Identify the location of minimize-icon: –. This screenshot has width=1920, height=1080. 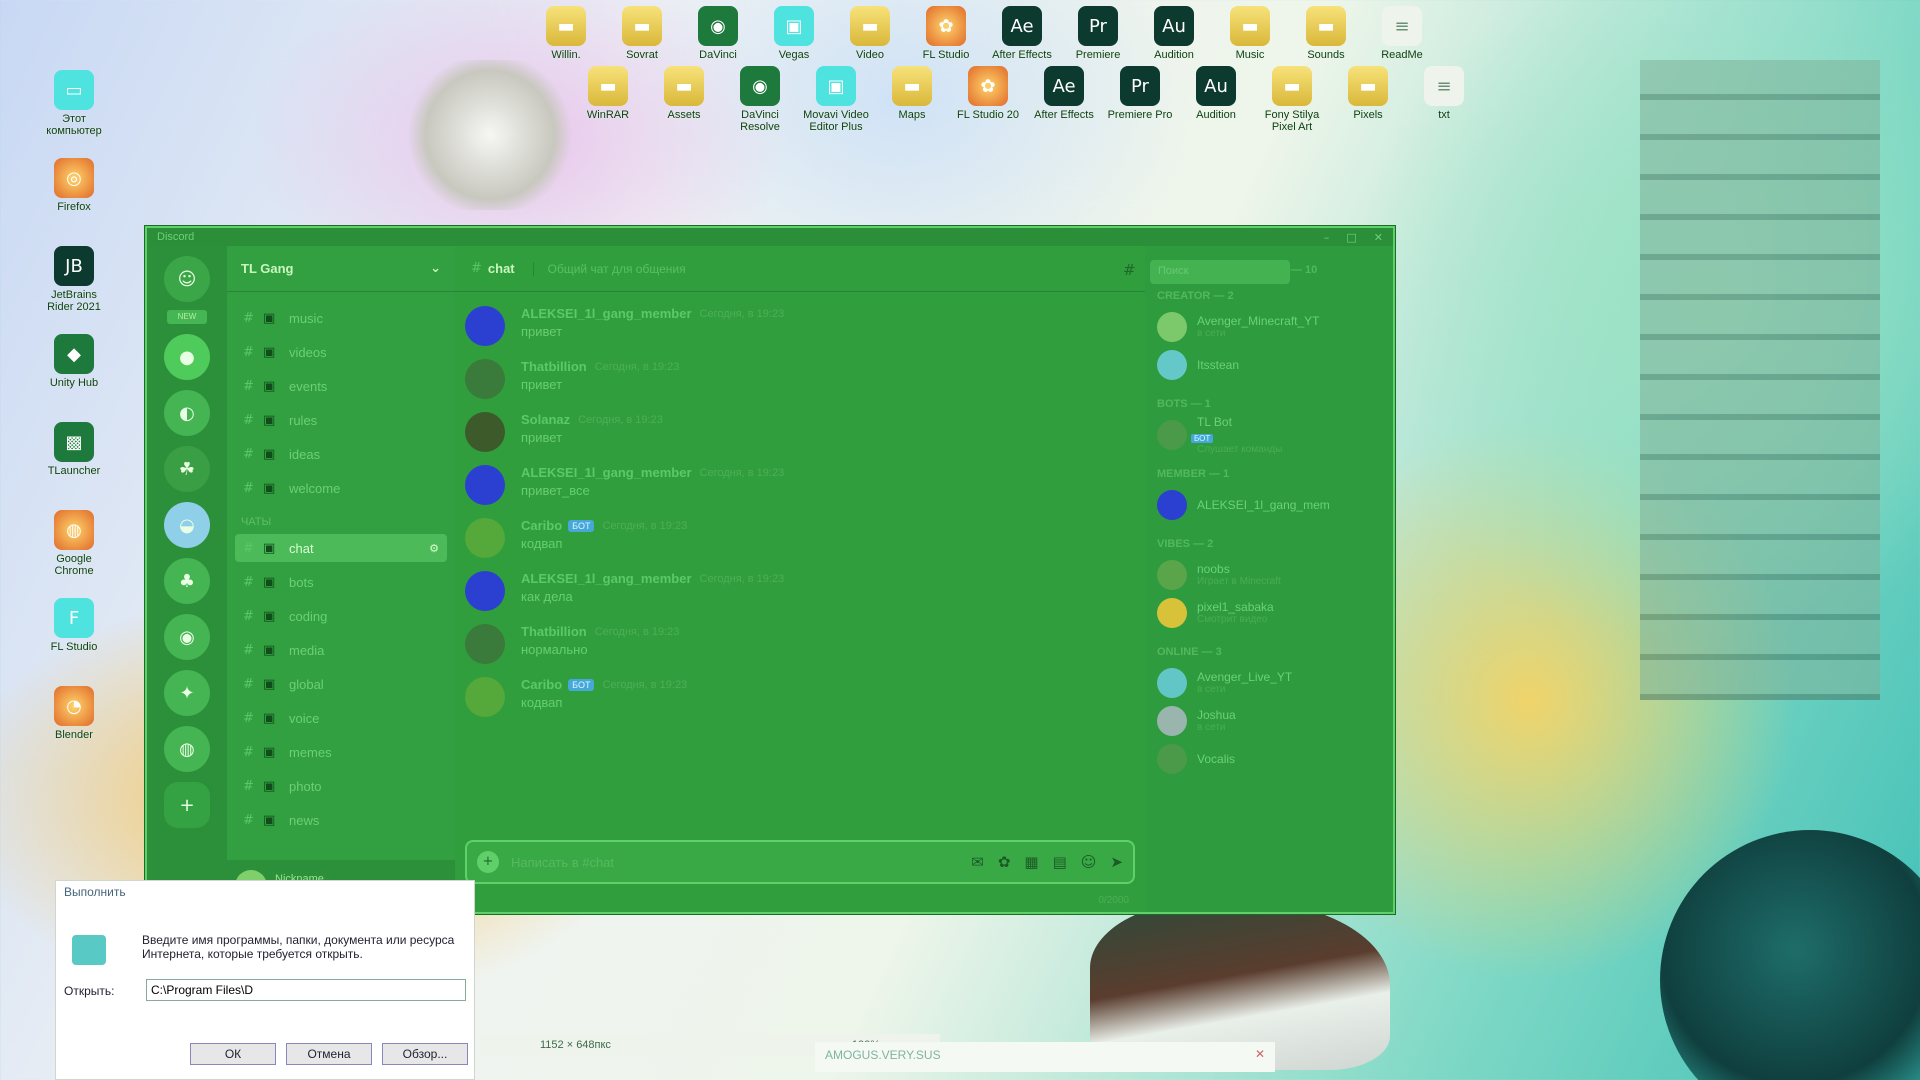
(1327, 237).